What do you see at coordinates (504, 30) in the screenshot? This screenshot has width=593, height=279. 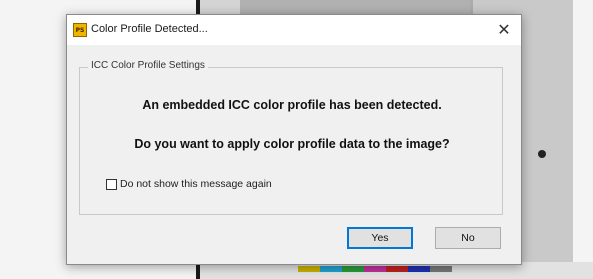 I see `close-icon: ✕` at bounding box center [504, 30].